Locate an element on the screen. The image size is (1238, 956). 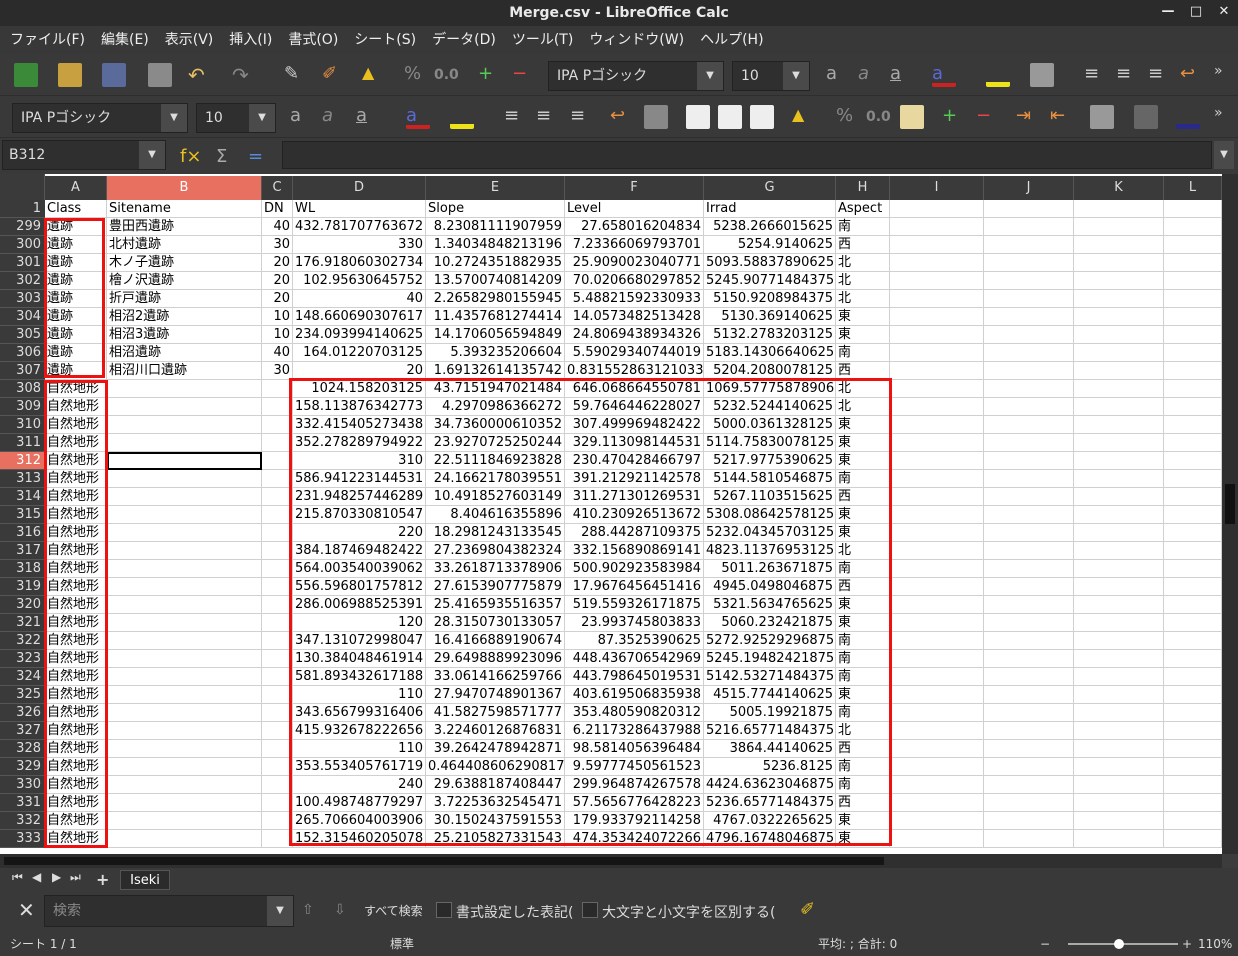
cell: 23.993745803833 is located at coordinates (634, 623).